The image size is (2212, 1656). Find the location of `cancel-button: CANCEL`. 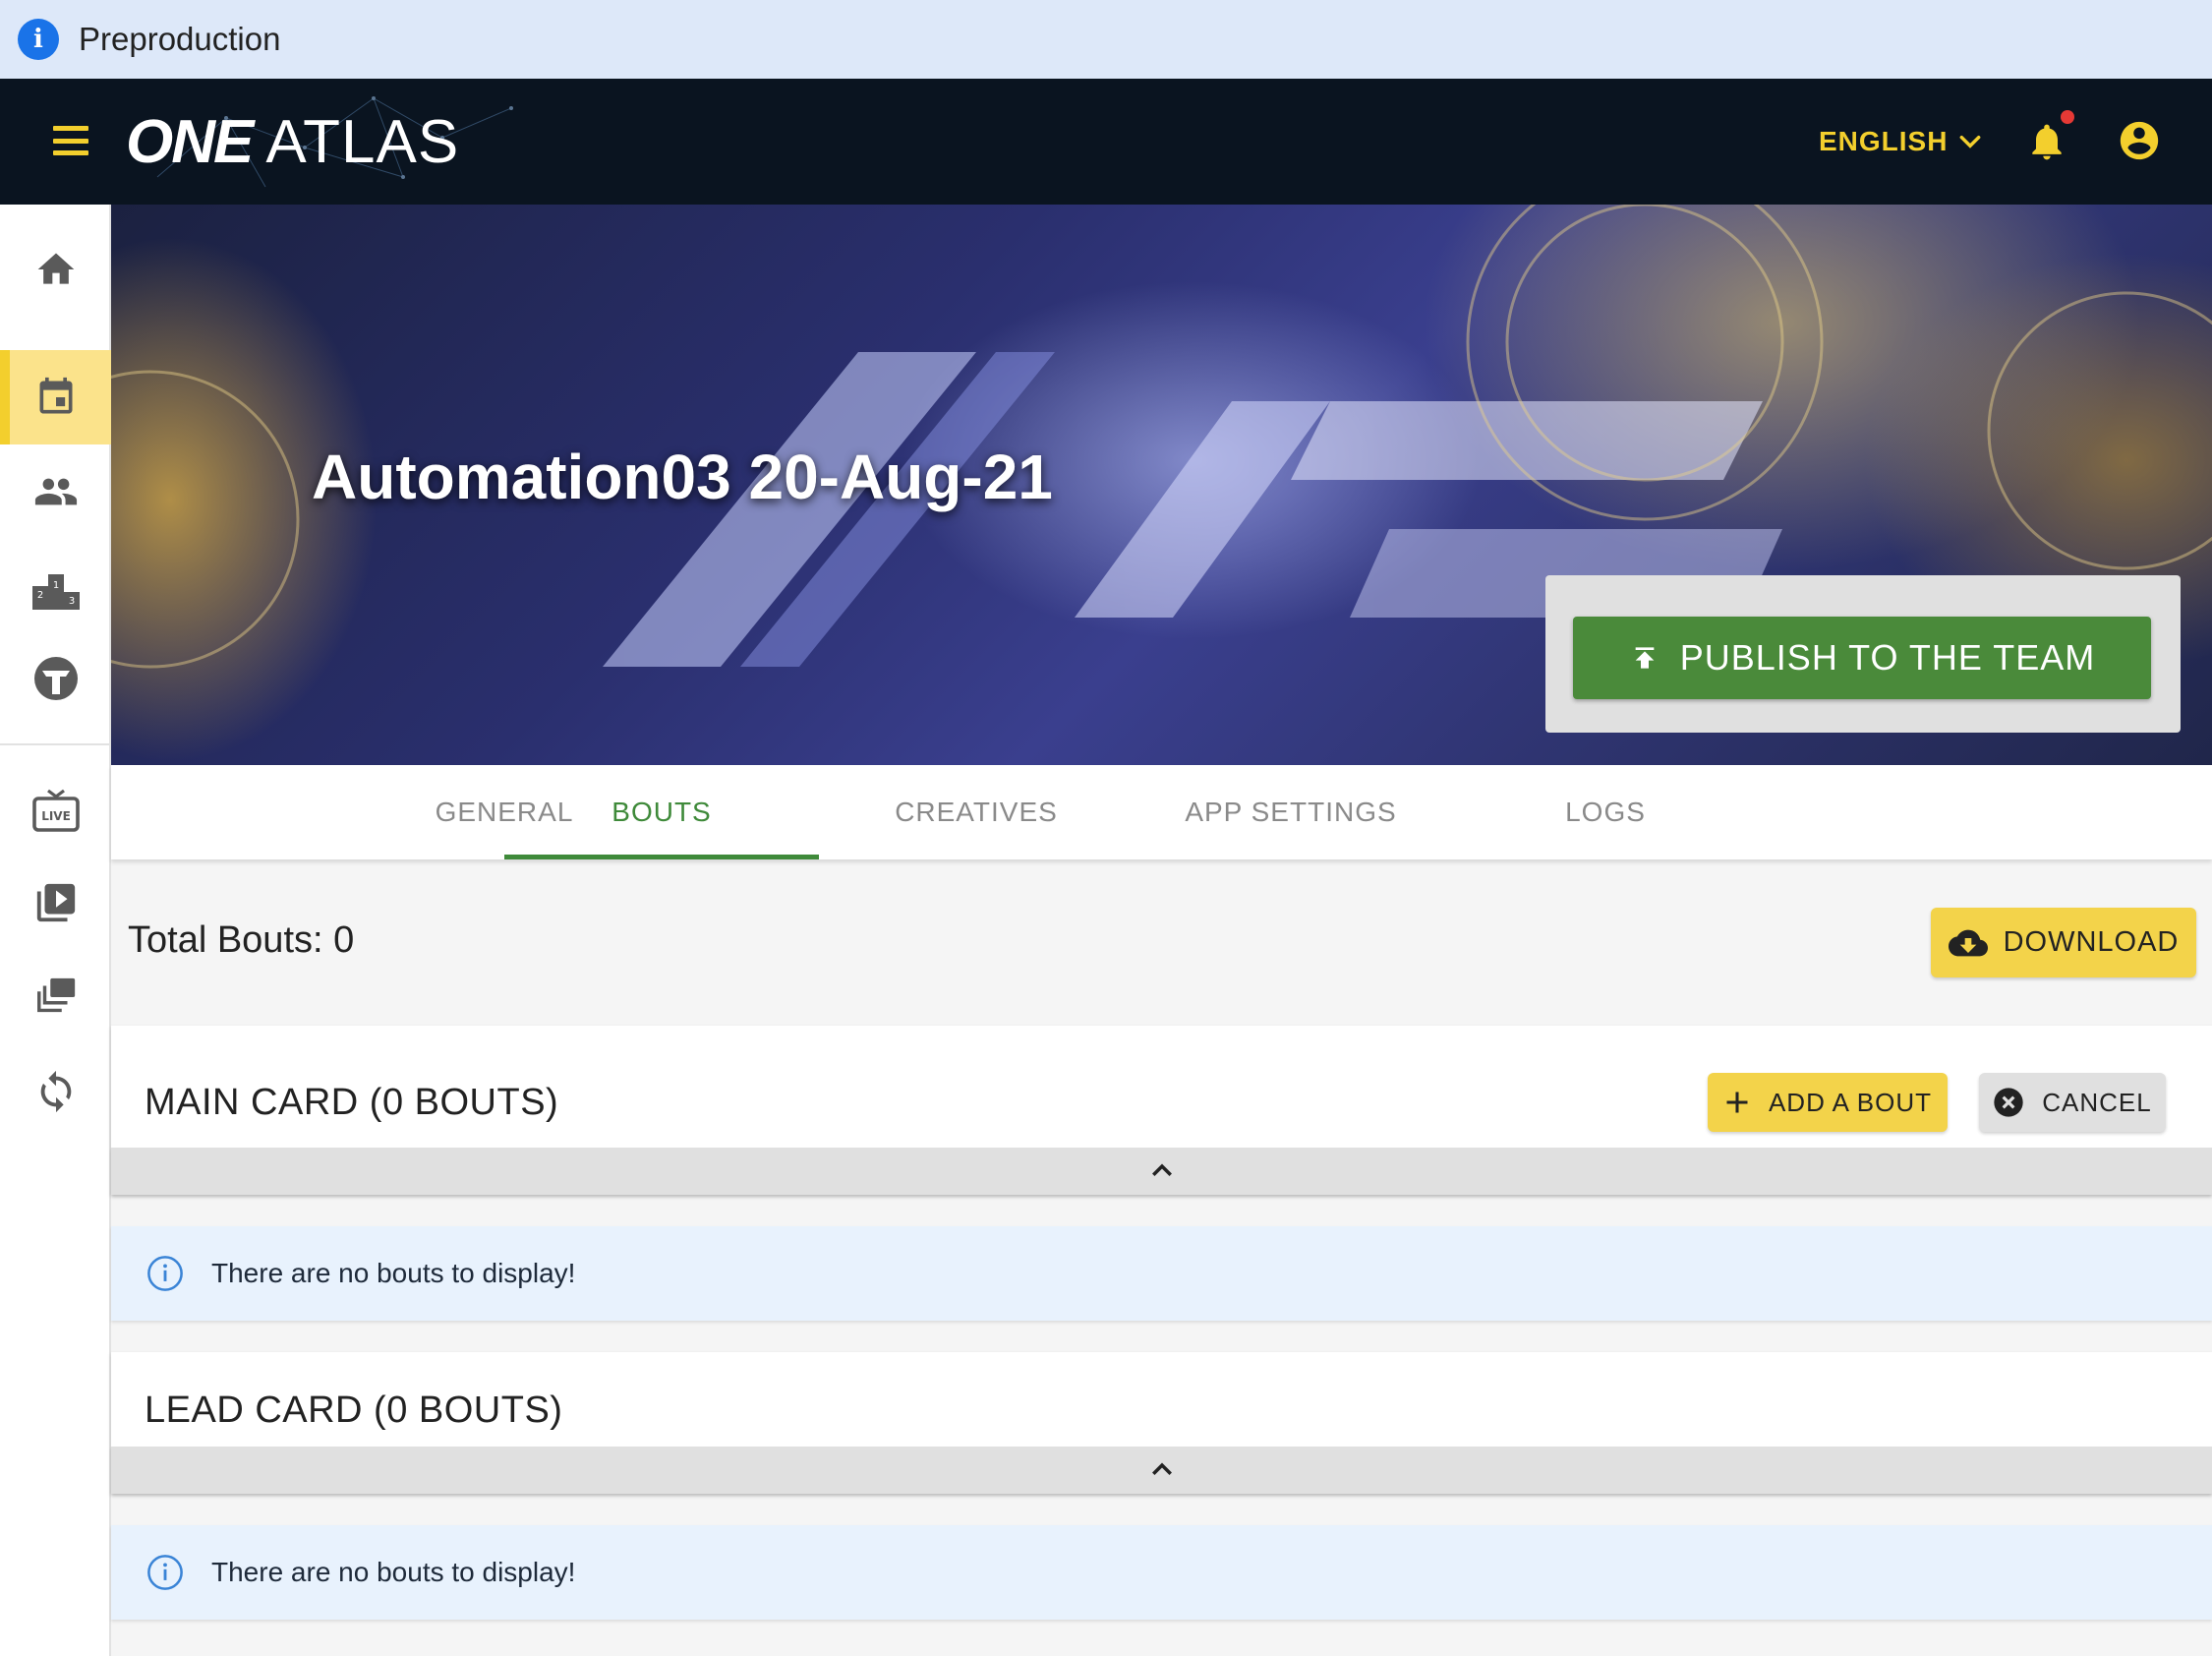

cancel-button: CANCEL is located at coordinates (2073, 1102).